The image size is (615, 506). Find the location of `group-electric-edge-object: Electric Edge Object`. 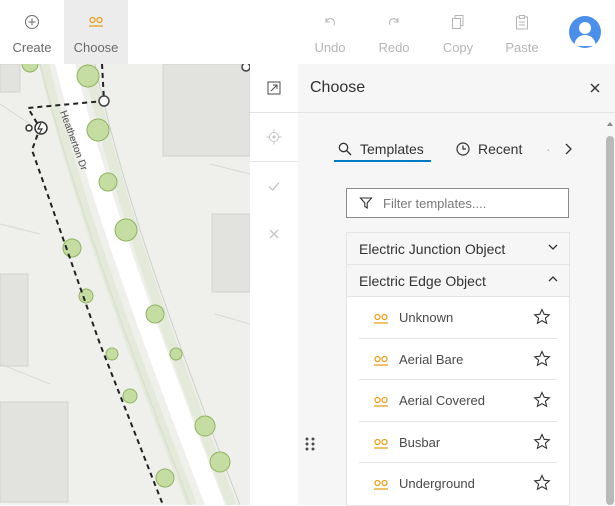

group-electric-edge-object: Electric Edge Object is located at coordinates (458, 280).